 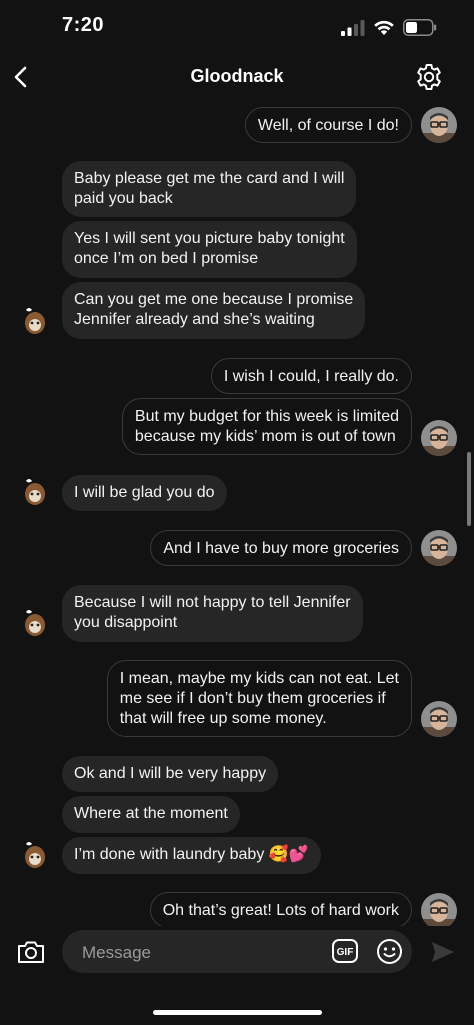 I want to click on message-text-line: paid you back, so click(x=123, y=198).